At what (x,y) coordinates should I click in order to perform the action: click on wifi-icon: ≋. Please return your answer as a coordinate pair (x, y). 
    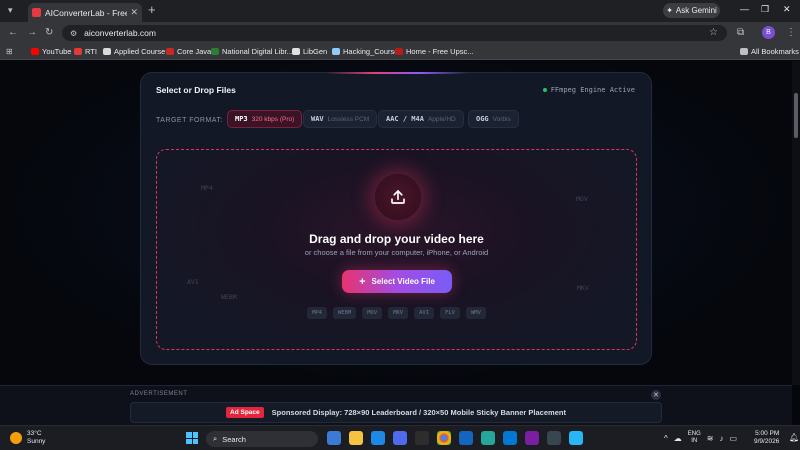
    Looking at the image, I should click on (710, 438).